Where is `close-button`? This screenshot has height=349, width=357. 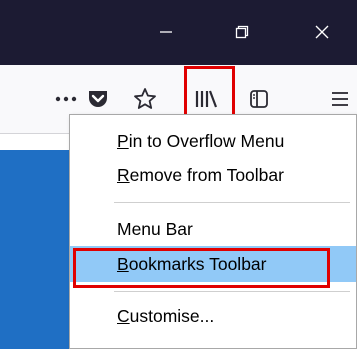
close-button is located at coordinates (322, 32).